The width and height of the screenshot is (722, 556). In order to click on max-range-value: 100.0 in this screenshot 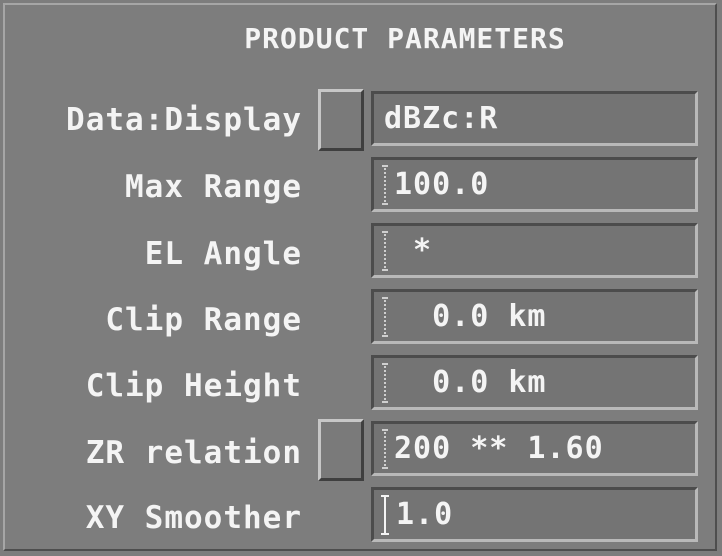, I will do `click(442, 184)`.